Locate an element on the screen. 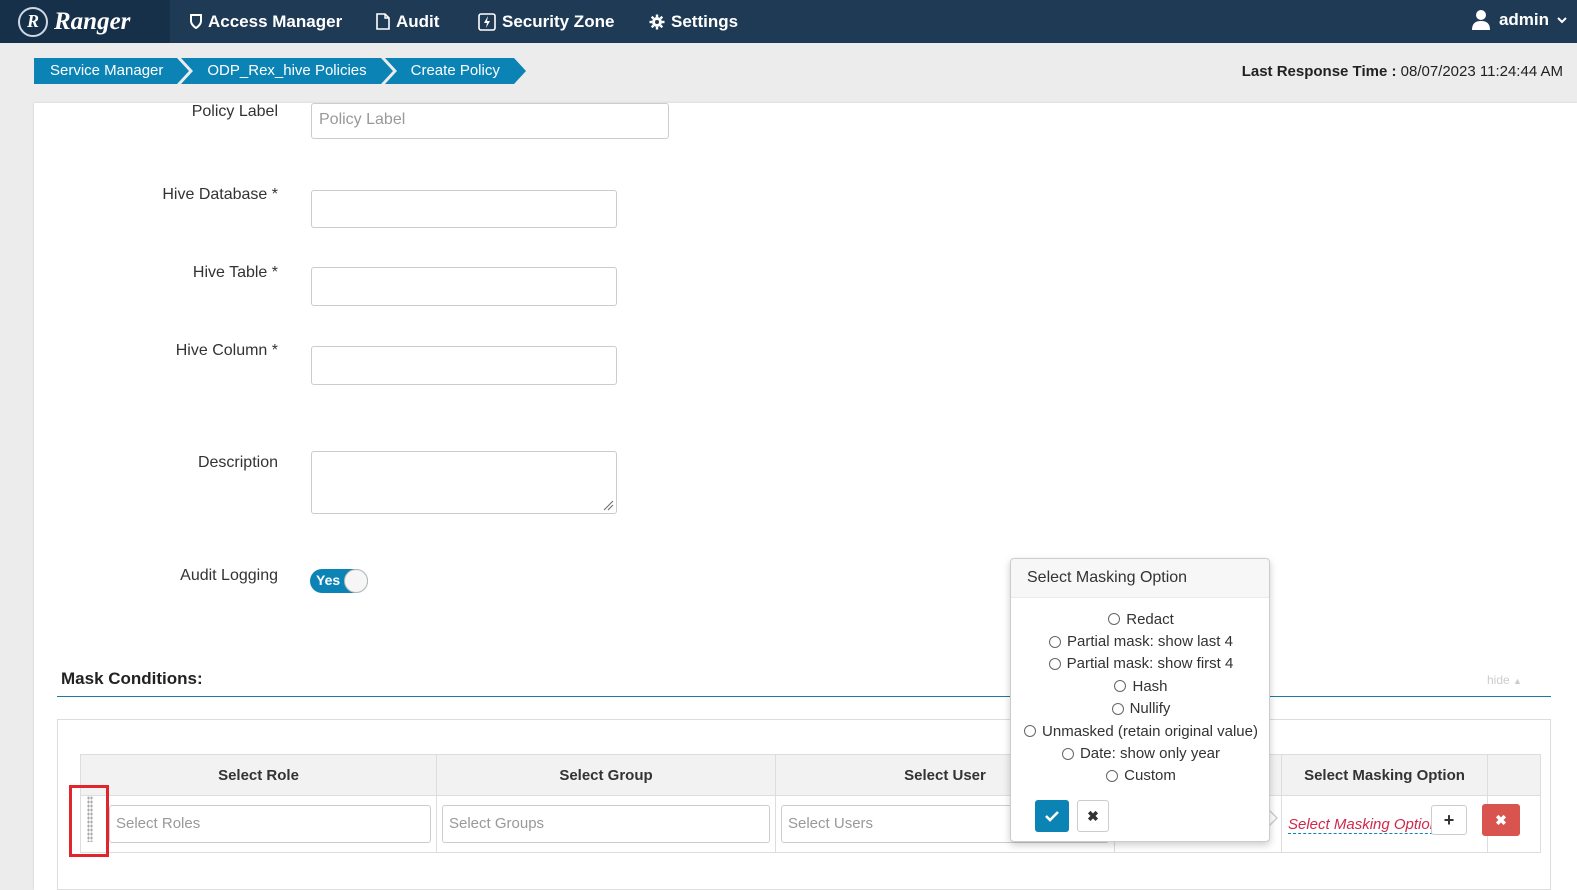 The width and height of the screenshot is (1577, 890). option-partial-last-4: Partial mask: show last 4 is located at coordinates (1141, 641).